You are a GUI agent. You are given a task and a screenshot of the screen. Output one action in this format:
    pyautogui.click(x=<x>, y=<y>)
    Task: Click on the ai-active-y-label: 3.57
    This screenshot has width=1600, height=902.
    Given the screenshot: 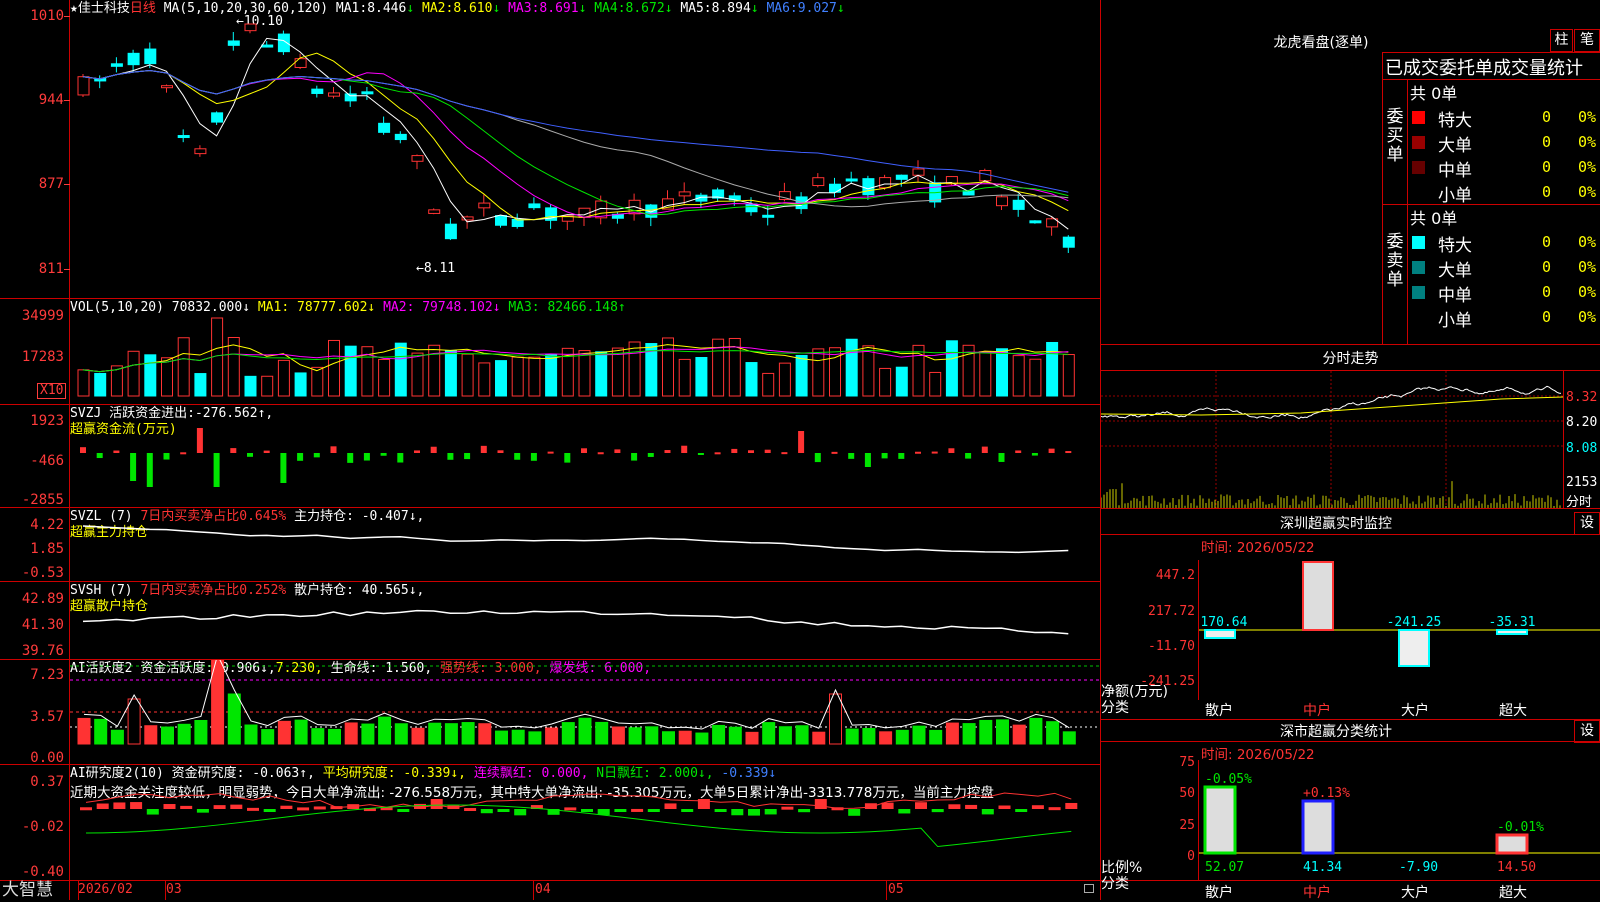 What is the action you would take?
    pyautogui.click(x=47, y=717)
    